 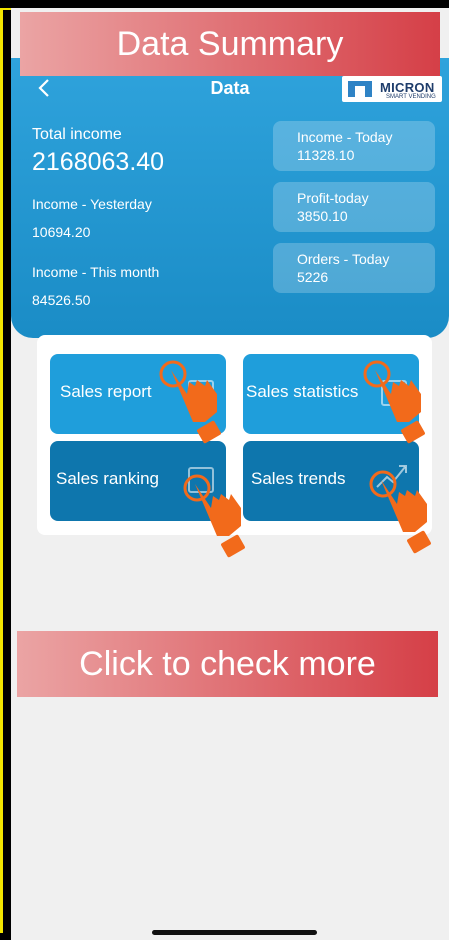 I want to click on month-income-value: 84526.50, so click(x=61, y=300).